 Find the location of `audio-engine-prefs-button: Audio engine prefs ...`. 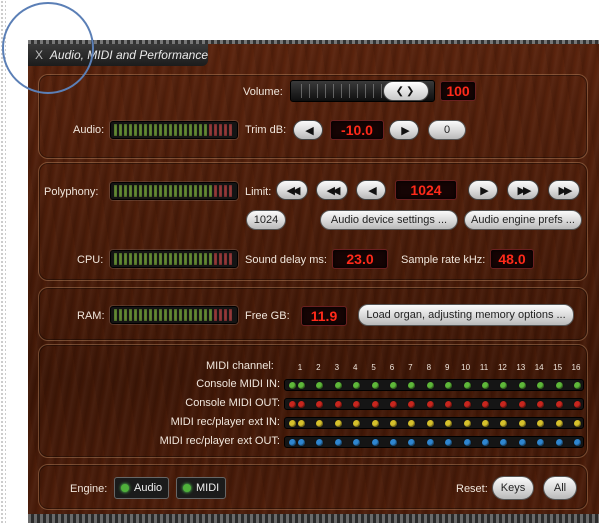

audio-engine-prefs-button: Audio engine prefs ... is located at coordinates (523, 220).